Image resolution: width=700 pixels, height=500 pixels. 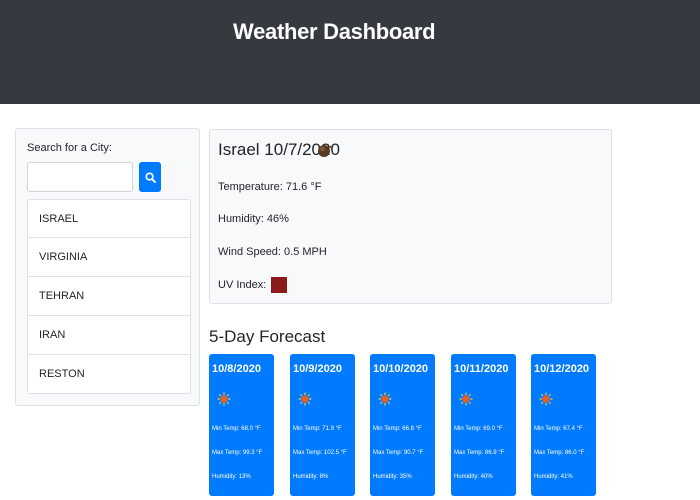 What do you see at coordinates (317, 369) in the screenshot?
I see `forecast-date: 10/9/2020` at bounding box center [317, 369].